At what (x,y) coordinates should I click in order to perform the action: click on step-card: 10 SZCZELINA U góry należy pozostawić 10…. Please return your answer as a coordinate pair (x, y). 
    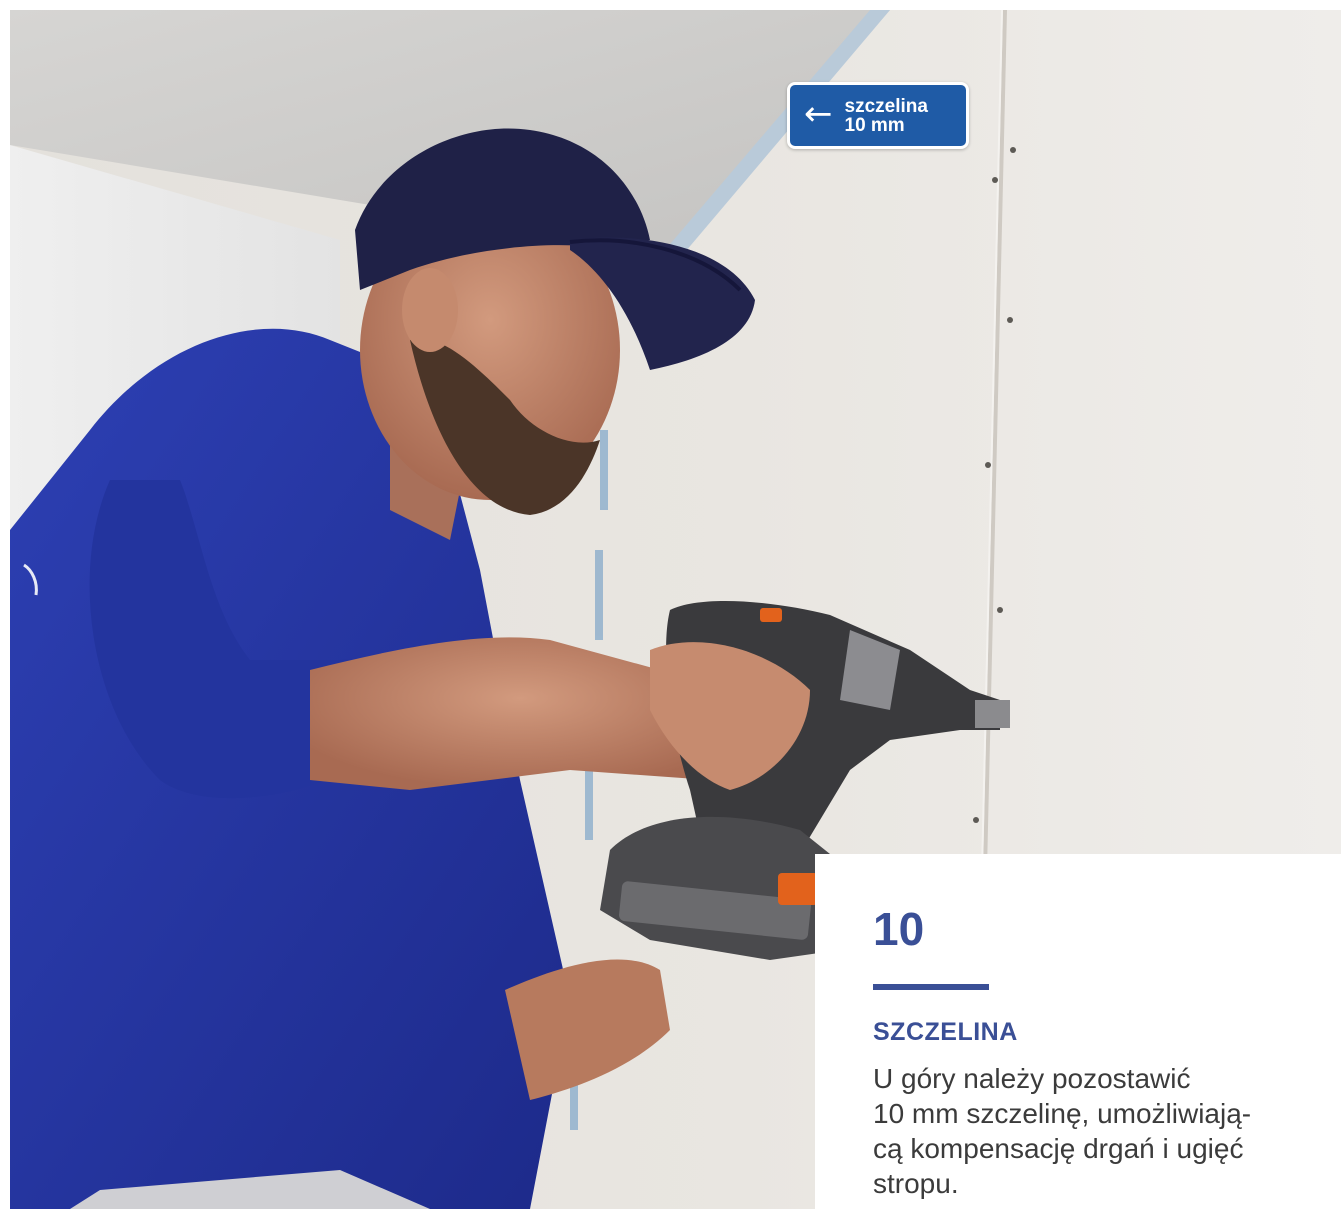
    Looking at the image, I should click on (1078, 1031).